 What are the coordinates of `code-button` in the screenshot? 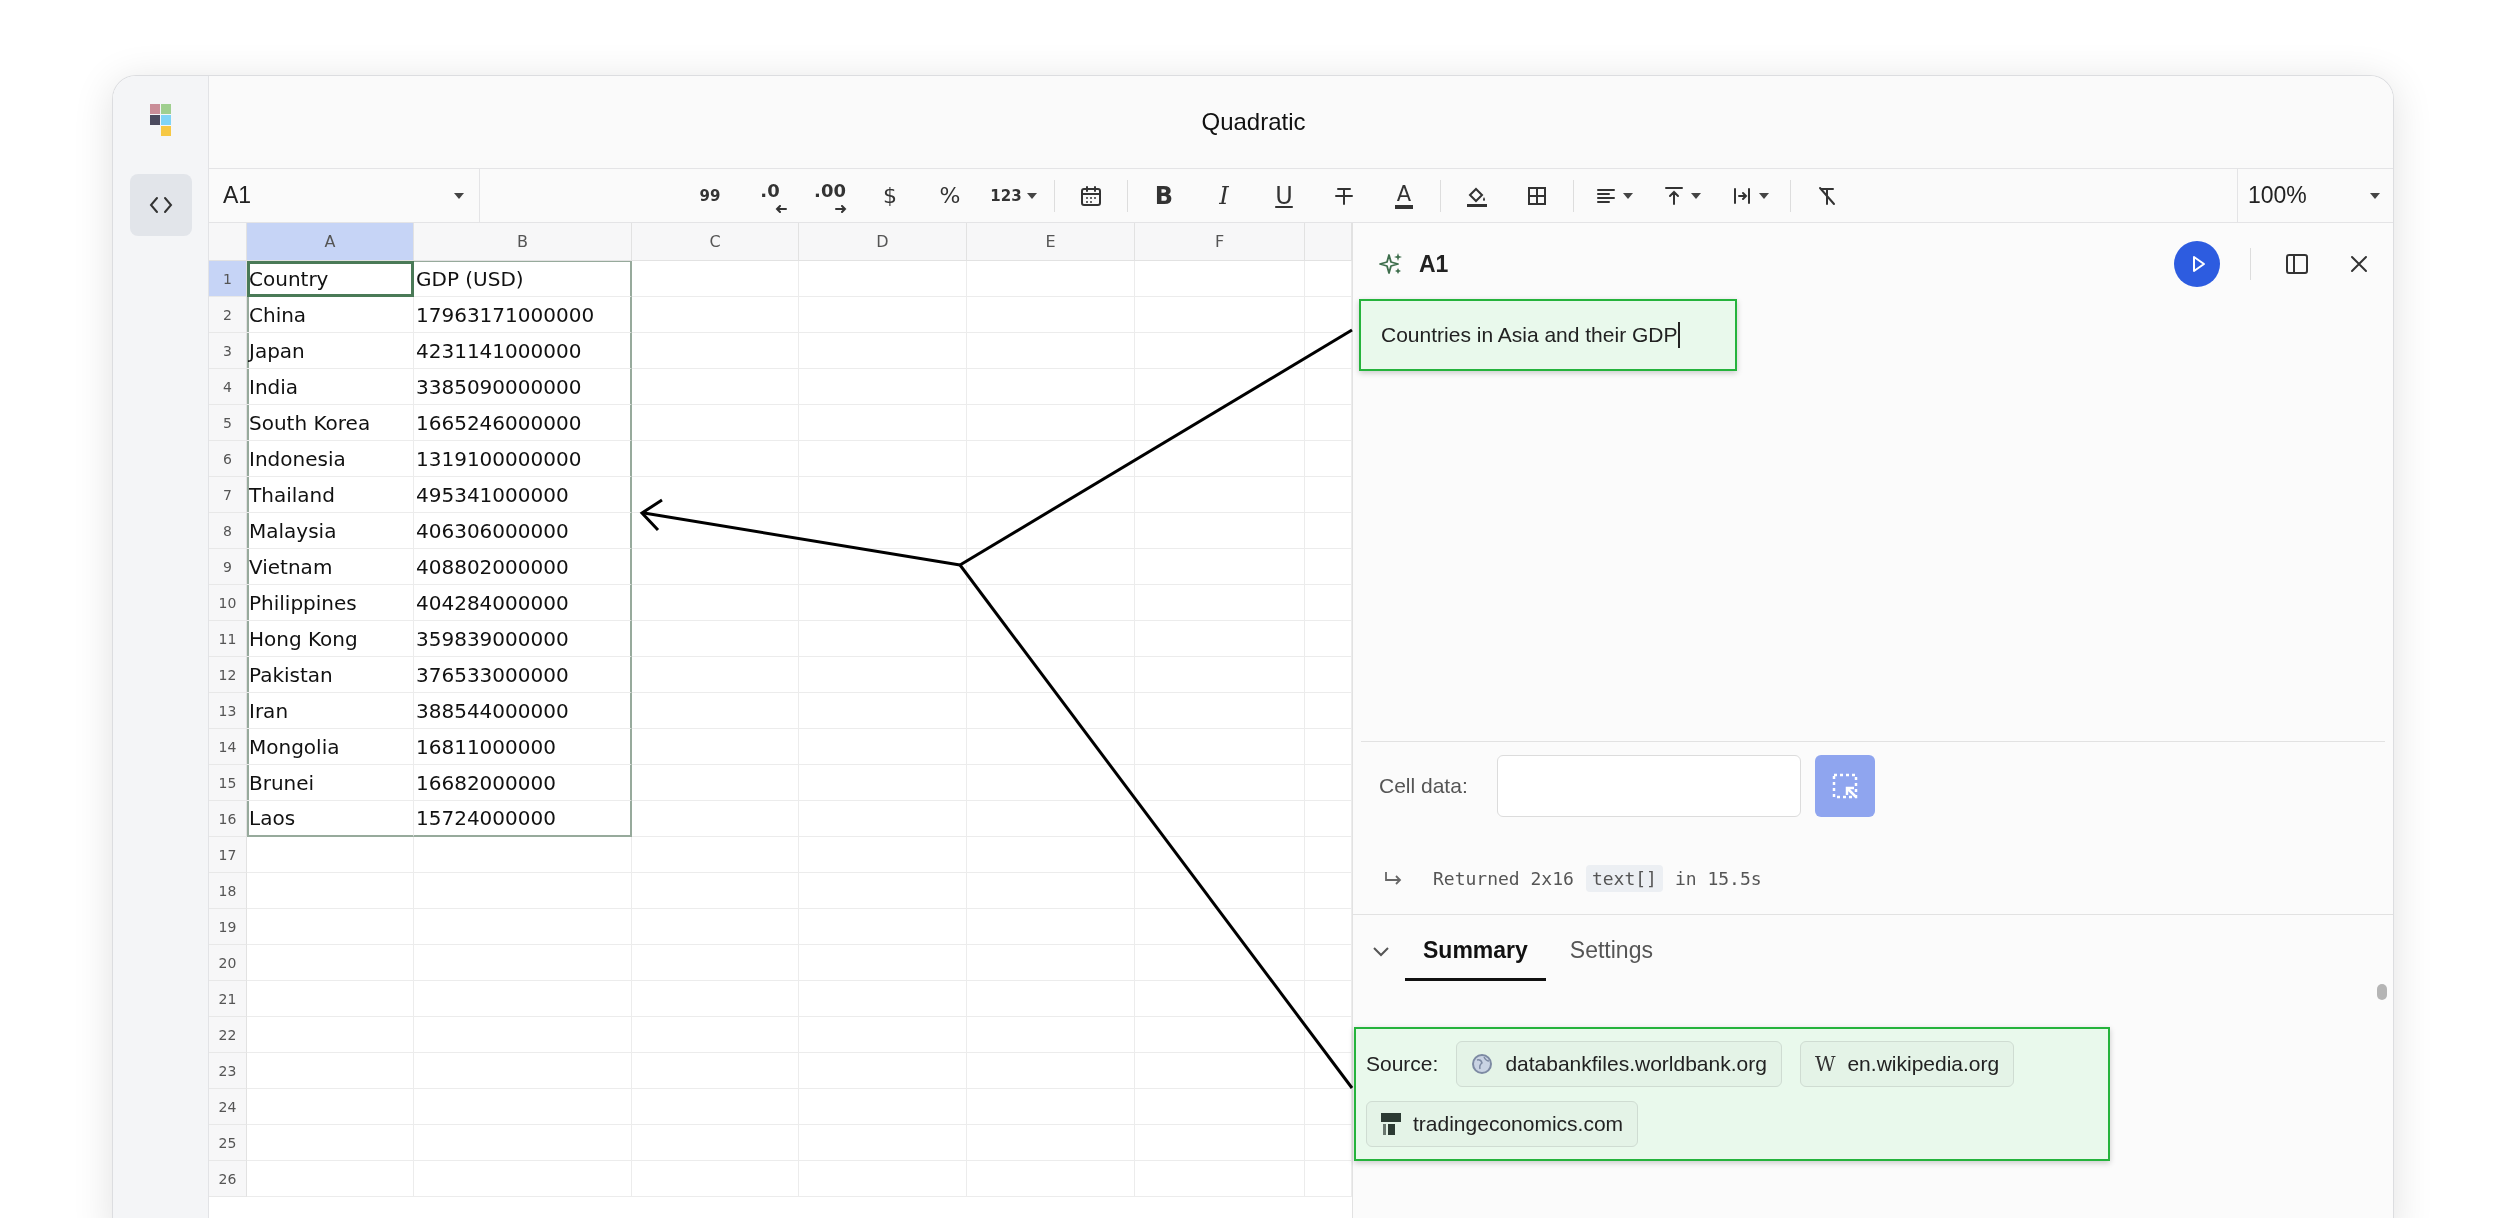 It's located at (160, 205).